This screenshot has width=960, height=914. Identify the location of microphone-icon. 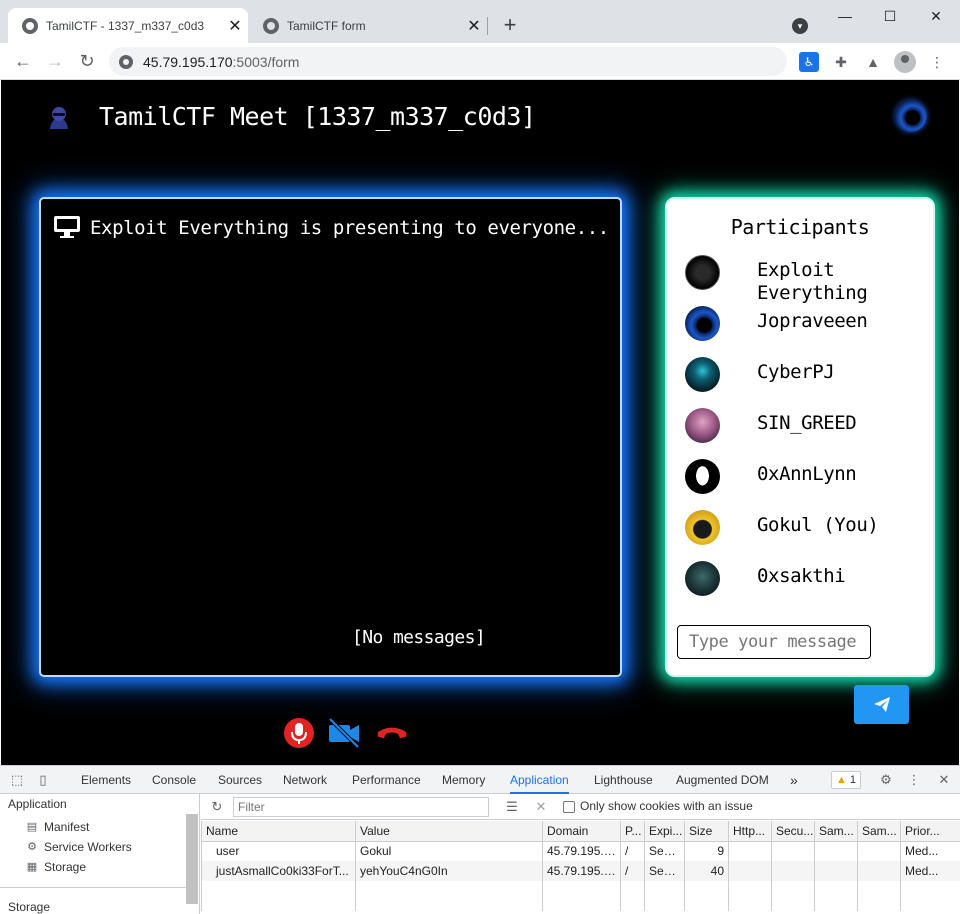
(299, 733).